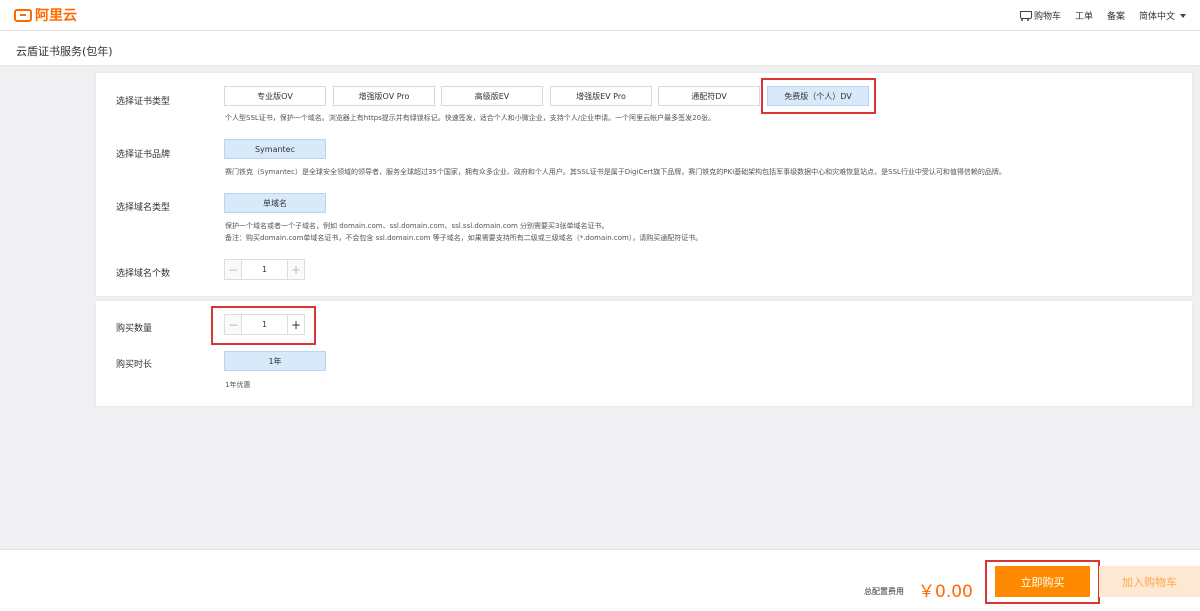 This screenshot has height=611, width=1200. What do you see at coordinates (134, 365) in the screenshot?
I see `duration-label: 购买时长` at bounding box center [134, 365].